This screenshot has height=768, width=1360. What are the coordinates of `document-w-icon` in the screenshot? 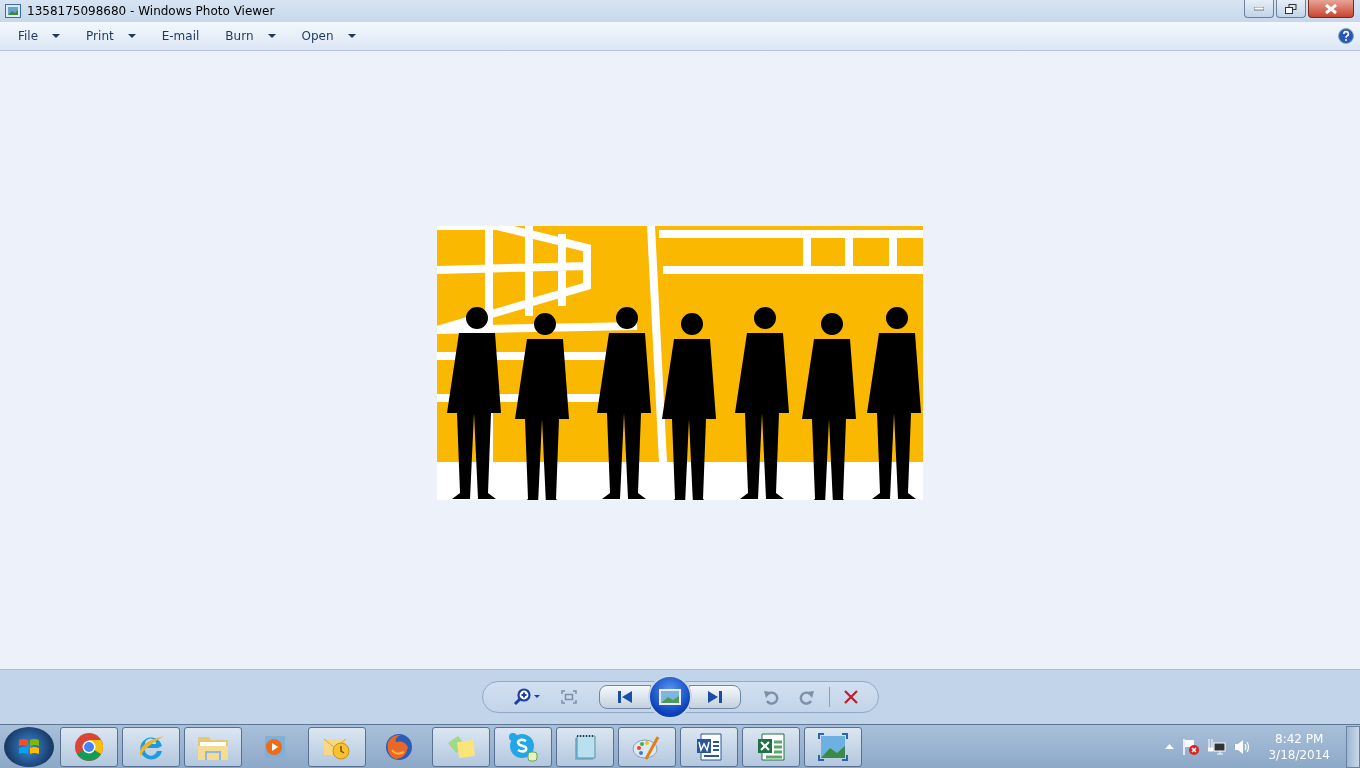 It's located at (709, 746).